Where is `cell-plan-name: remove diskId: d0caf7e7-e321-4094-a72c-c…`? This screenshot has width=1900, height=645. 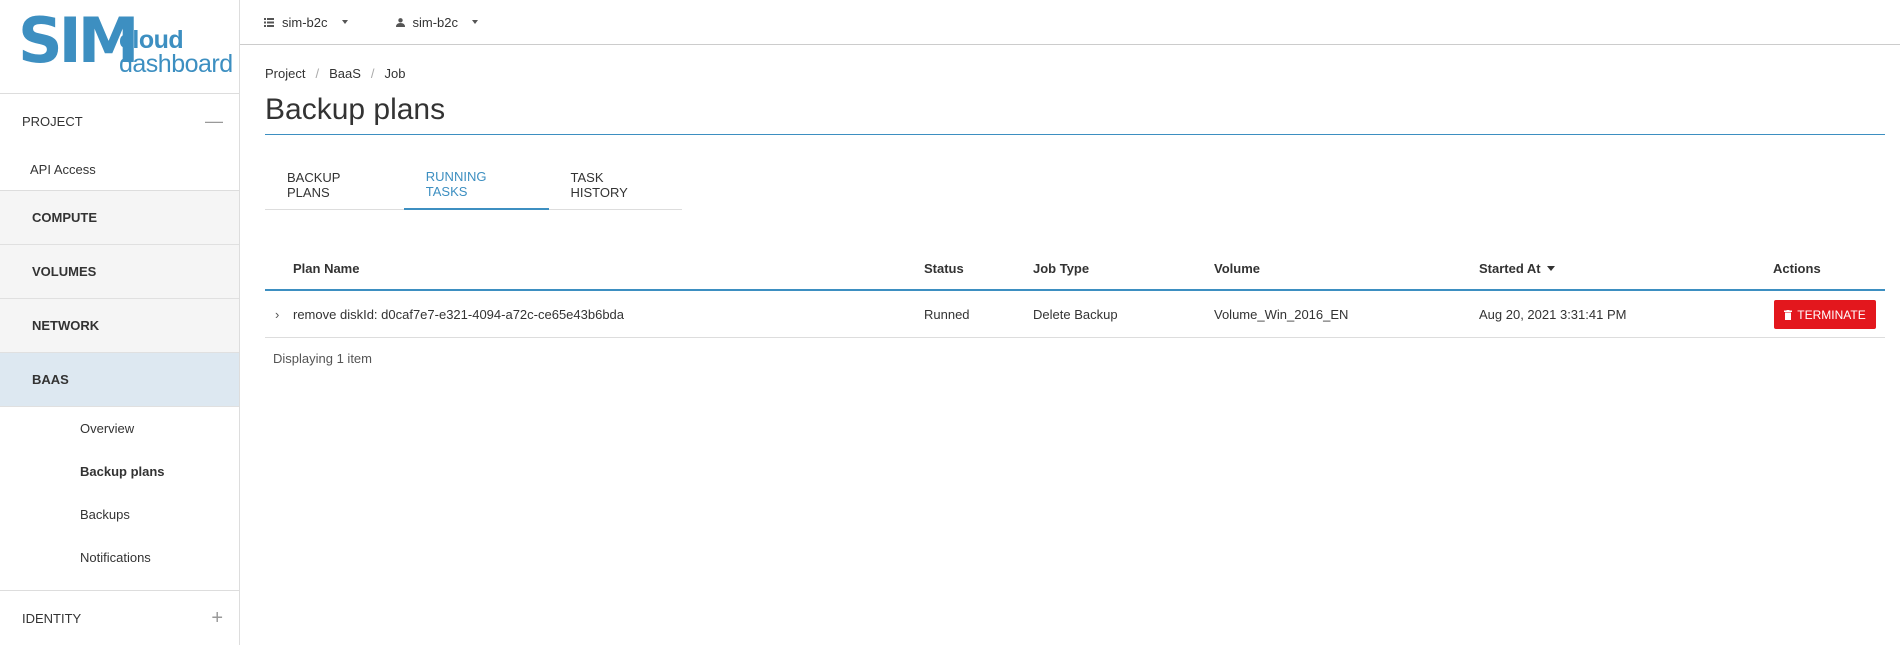 cell-plan-name: remove diskId: d0caf7e7-e321-4094-a72c-c… is located at coordinates (459, 314).